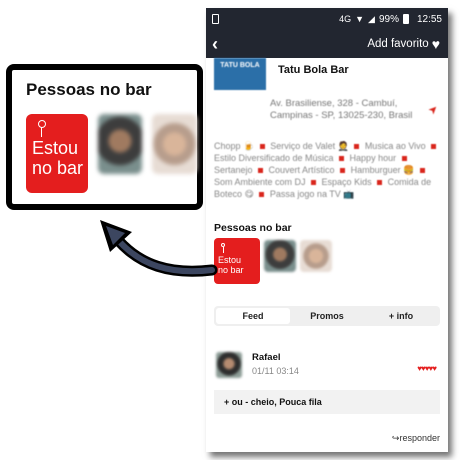 The height and width of the screenshot is (460, 460). I want to click on tab-promos: Promos, so click(327, 316).